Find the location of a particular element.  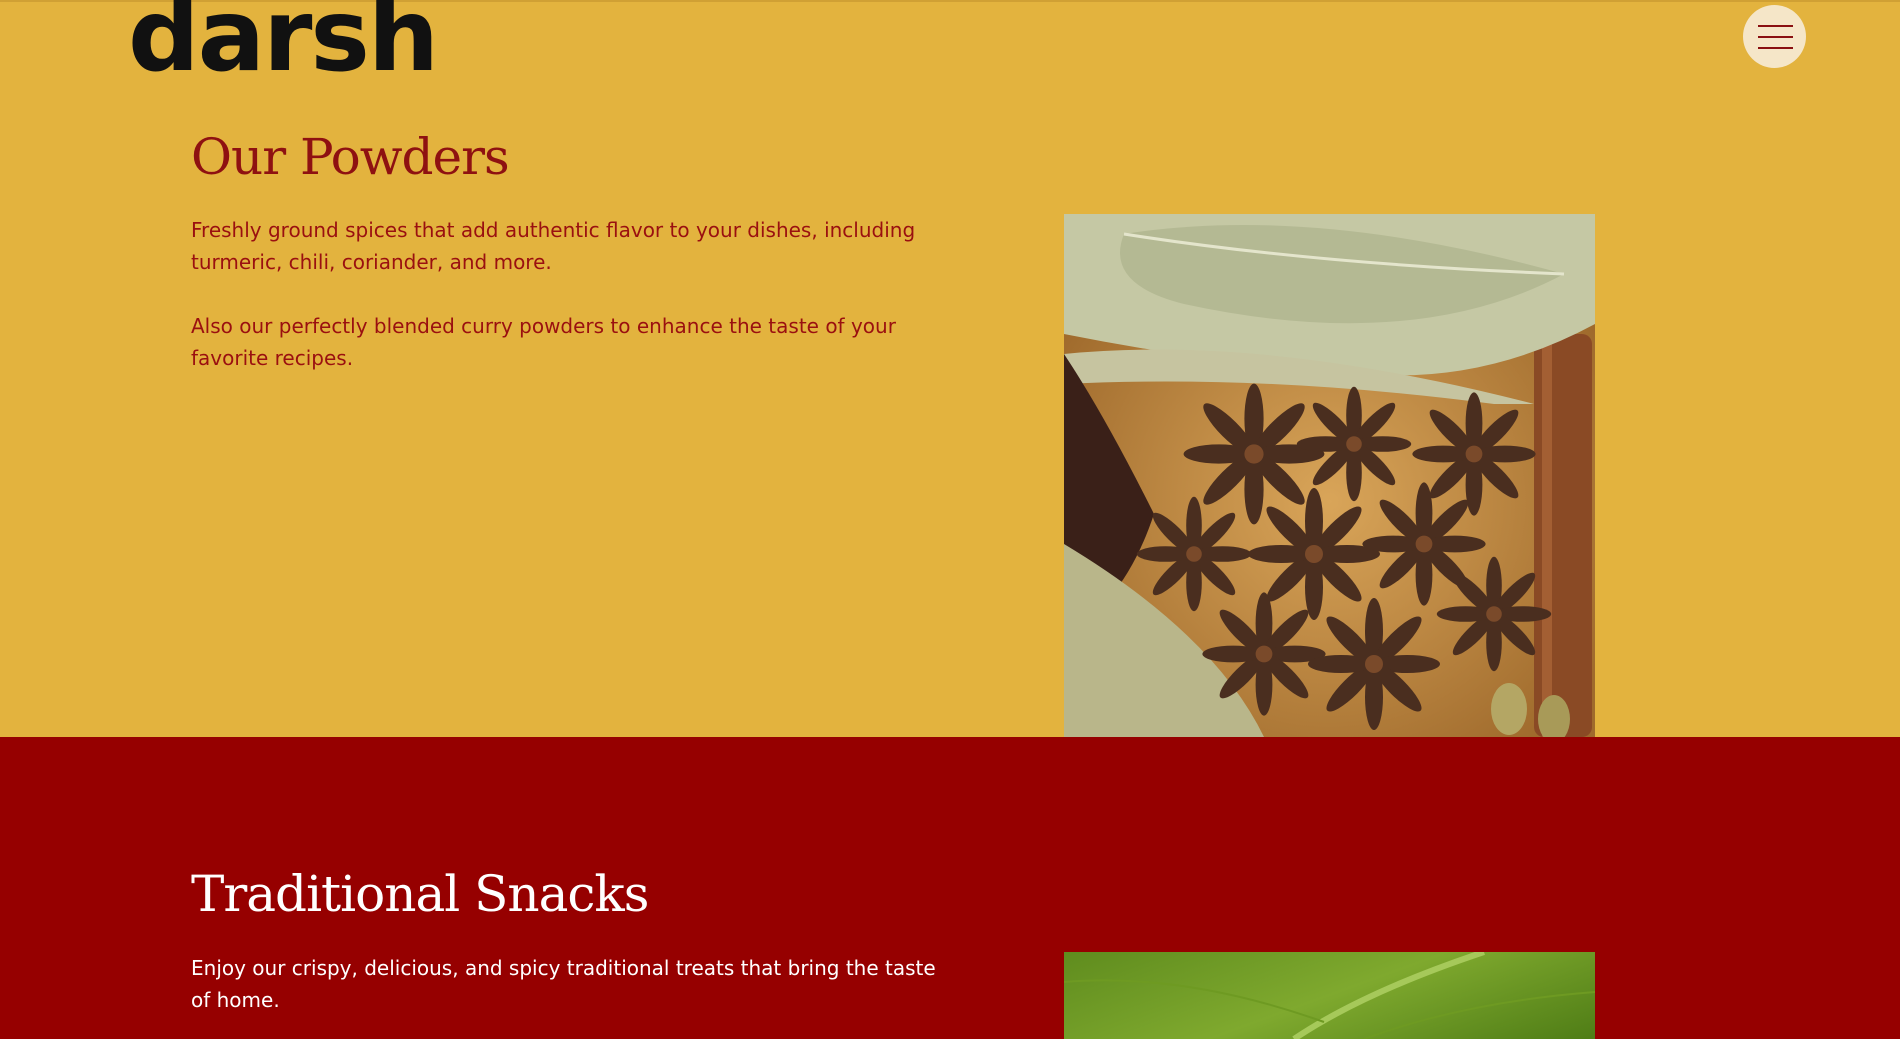

powders-title: Our Powders is located at coordinates (350, 157).